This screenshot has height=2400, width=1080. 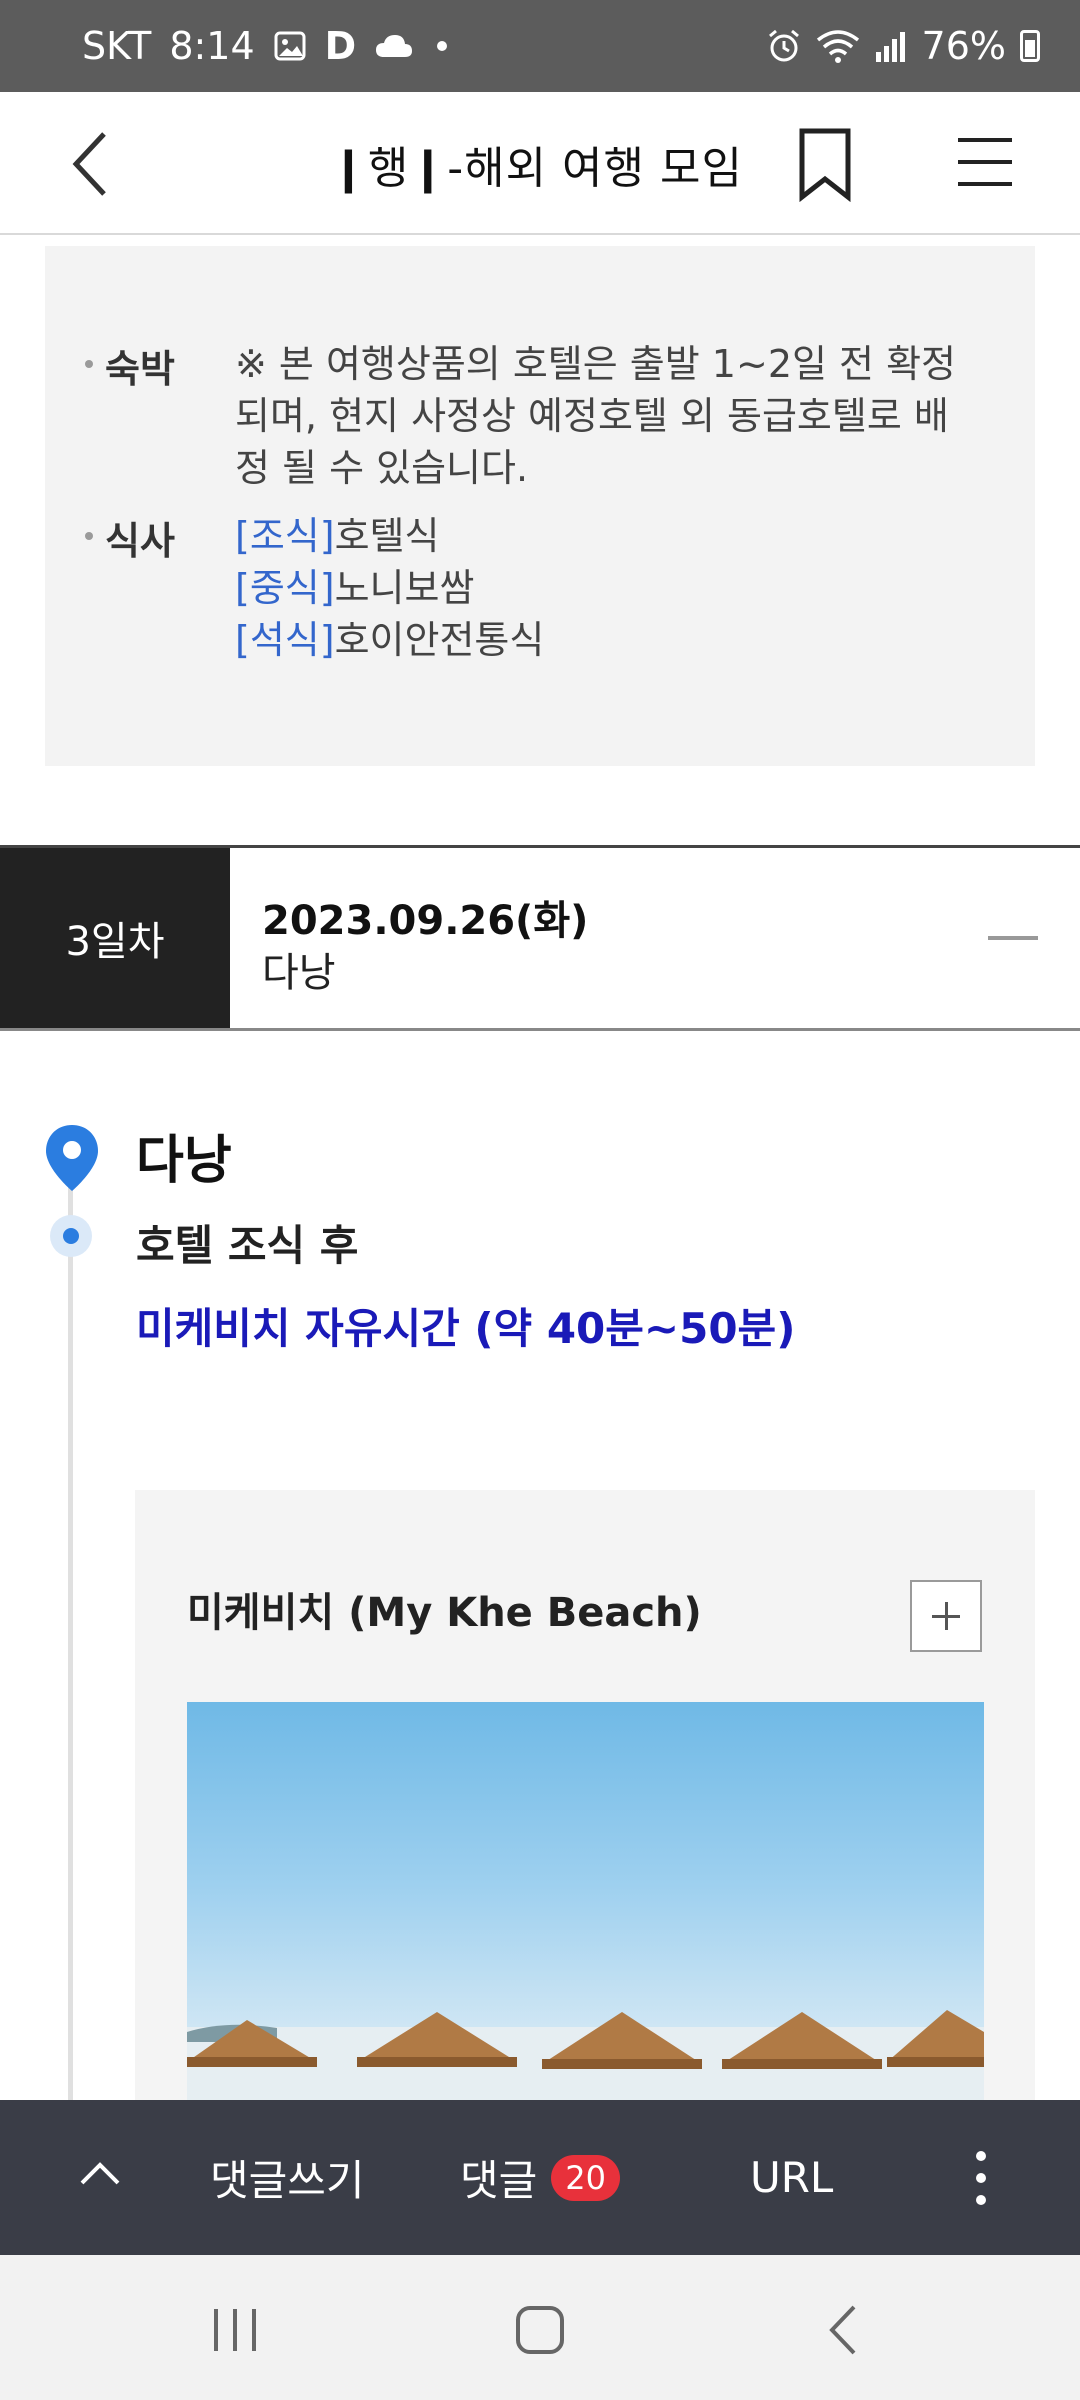 I want to click on attraction-title: 미케비치 (My Khe Beach), so click(x=444, y=1613).